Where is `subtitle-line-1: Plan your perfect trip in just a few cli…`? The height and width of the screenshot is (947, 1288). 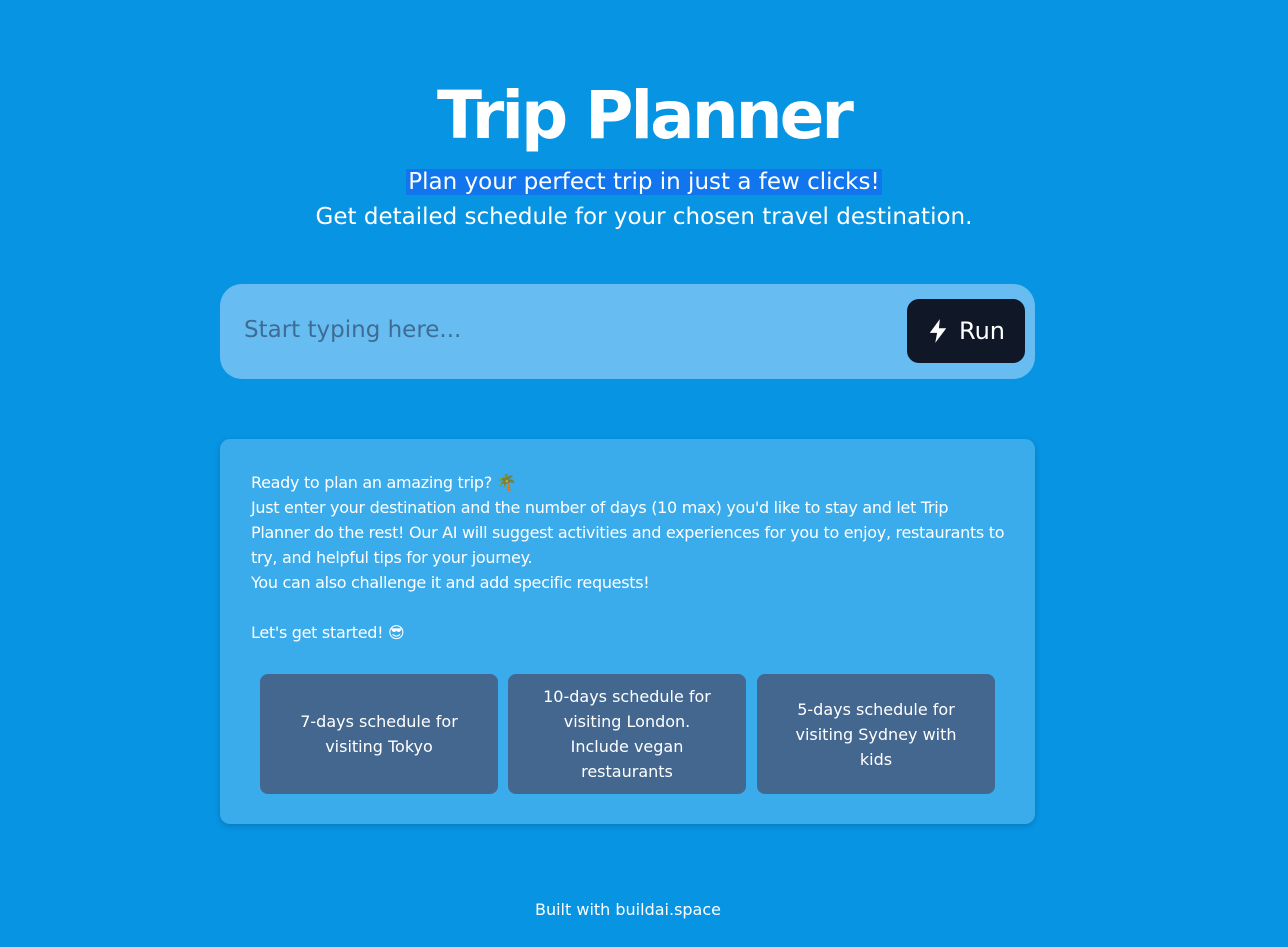 subtitle-line-1: Plan your perfect trip in just a few cli… is located at coordinates (644, 182).